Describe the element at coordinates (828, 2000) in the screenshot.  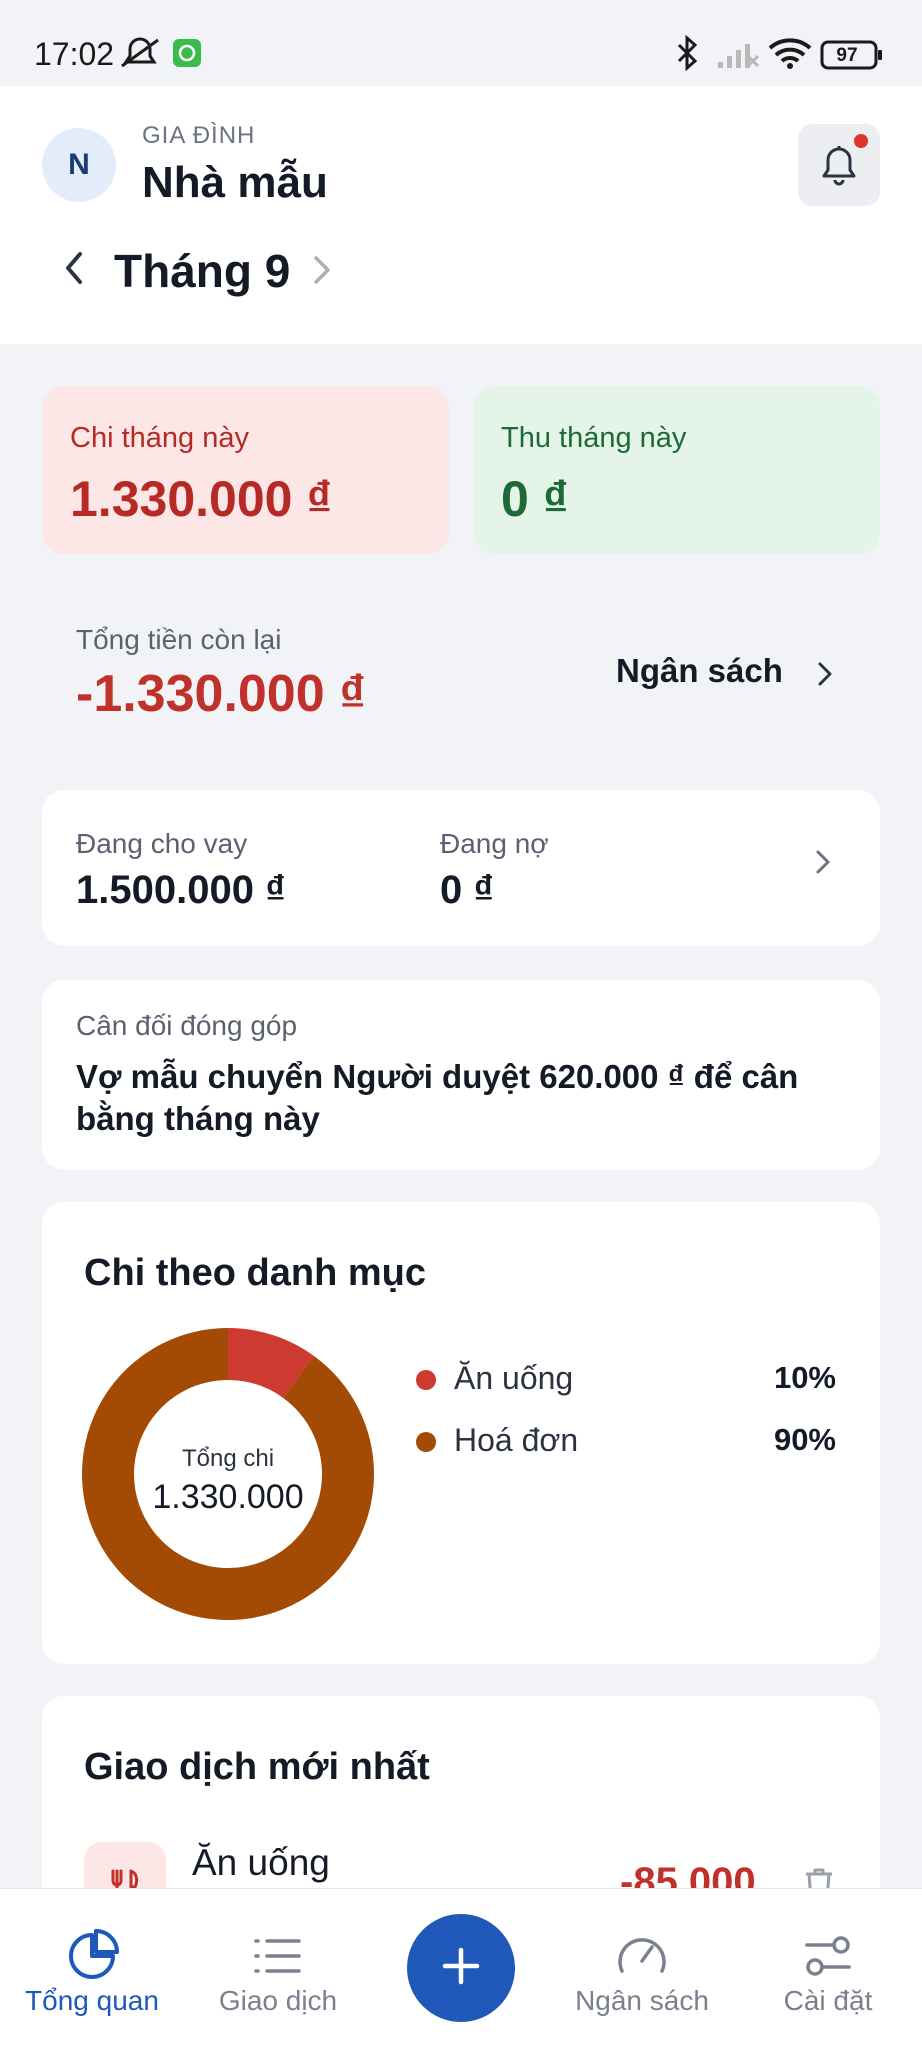
I see `nav-label: Cài đặt` at that location.